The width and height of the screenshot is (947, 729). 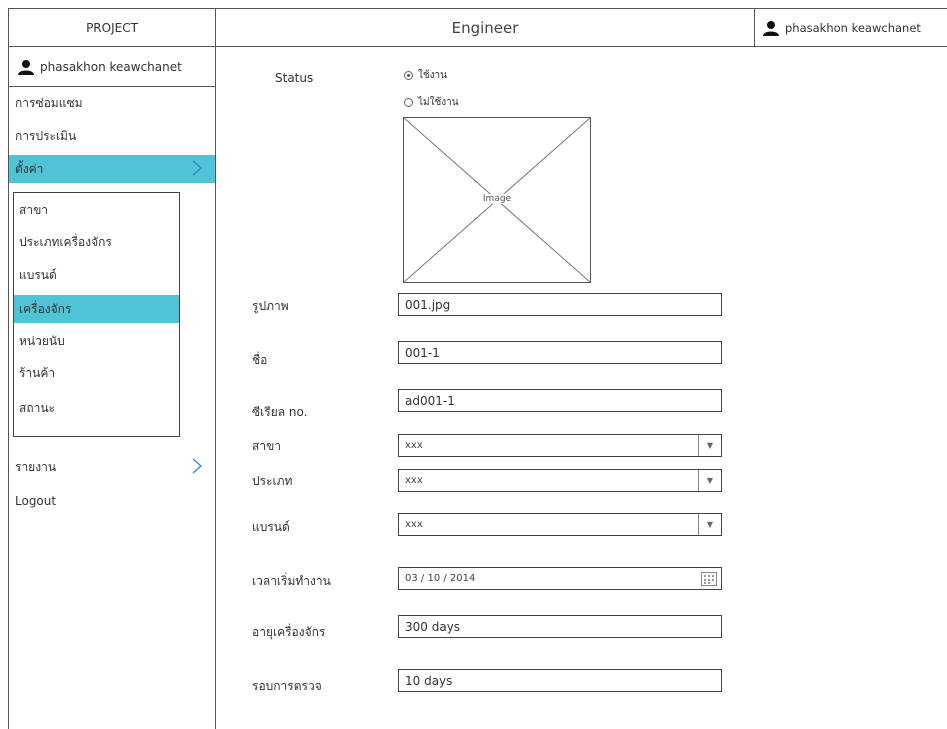 I want to click on submenu-item-status: สถานะ, so click(x=96, y=408).